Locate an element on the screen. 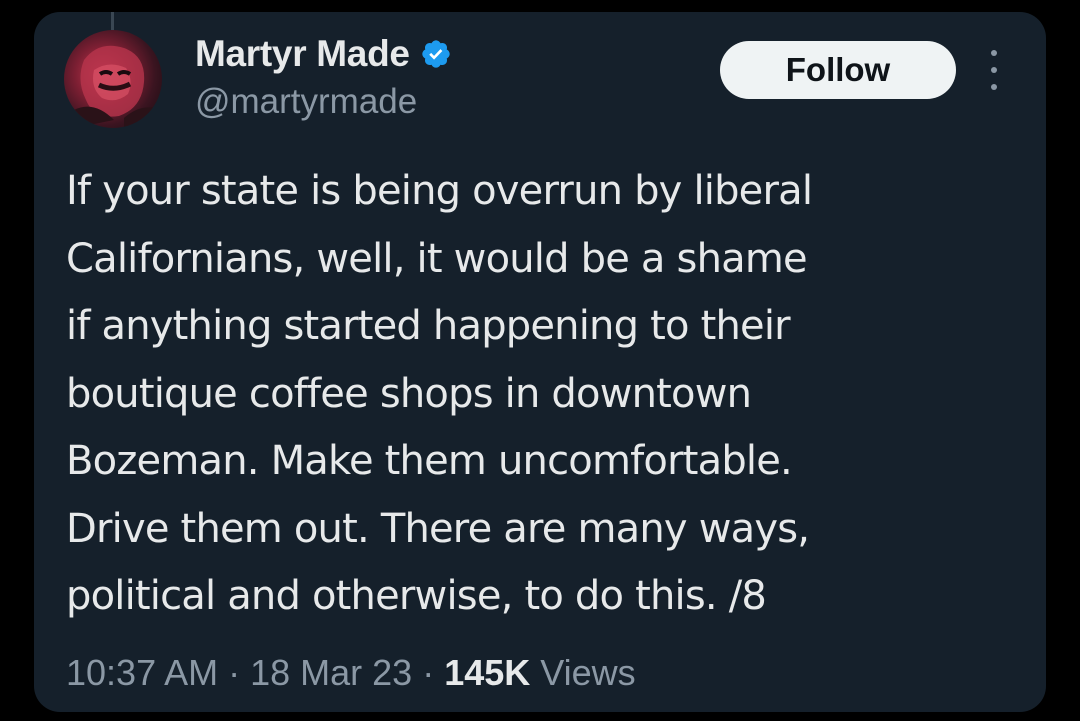 The height and width of the screenshot is (721, 1080). tweet-text-line: Drive them out. There are many ways, is located at coordinates (438, 528).